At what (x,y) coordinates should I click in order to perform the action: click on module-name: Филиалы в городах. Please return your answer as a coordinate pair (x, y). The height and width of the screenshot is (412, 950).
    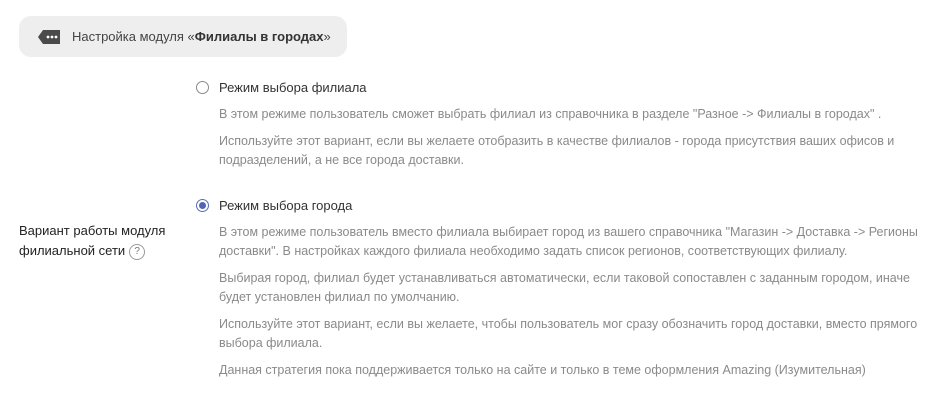
    Looking at the image, I should click on (259, 36).